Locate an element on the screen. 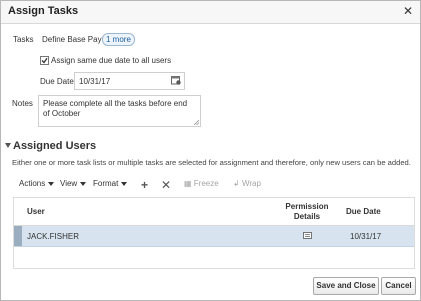  tasks-label: Tasks is located at coordinates (23, 39).